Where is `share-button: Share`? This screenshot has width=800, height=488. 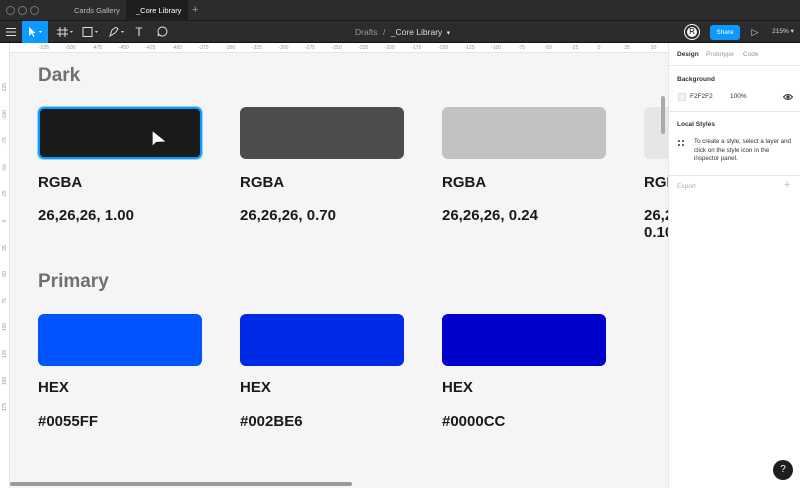
share-button: Share is located at coordinates (725, 32).